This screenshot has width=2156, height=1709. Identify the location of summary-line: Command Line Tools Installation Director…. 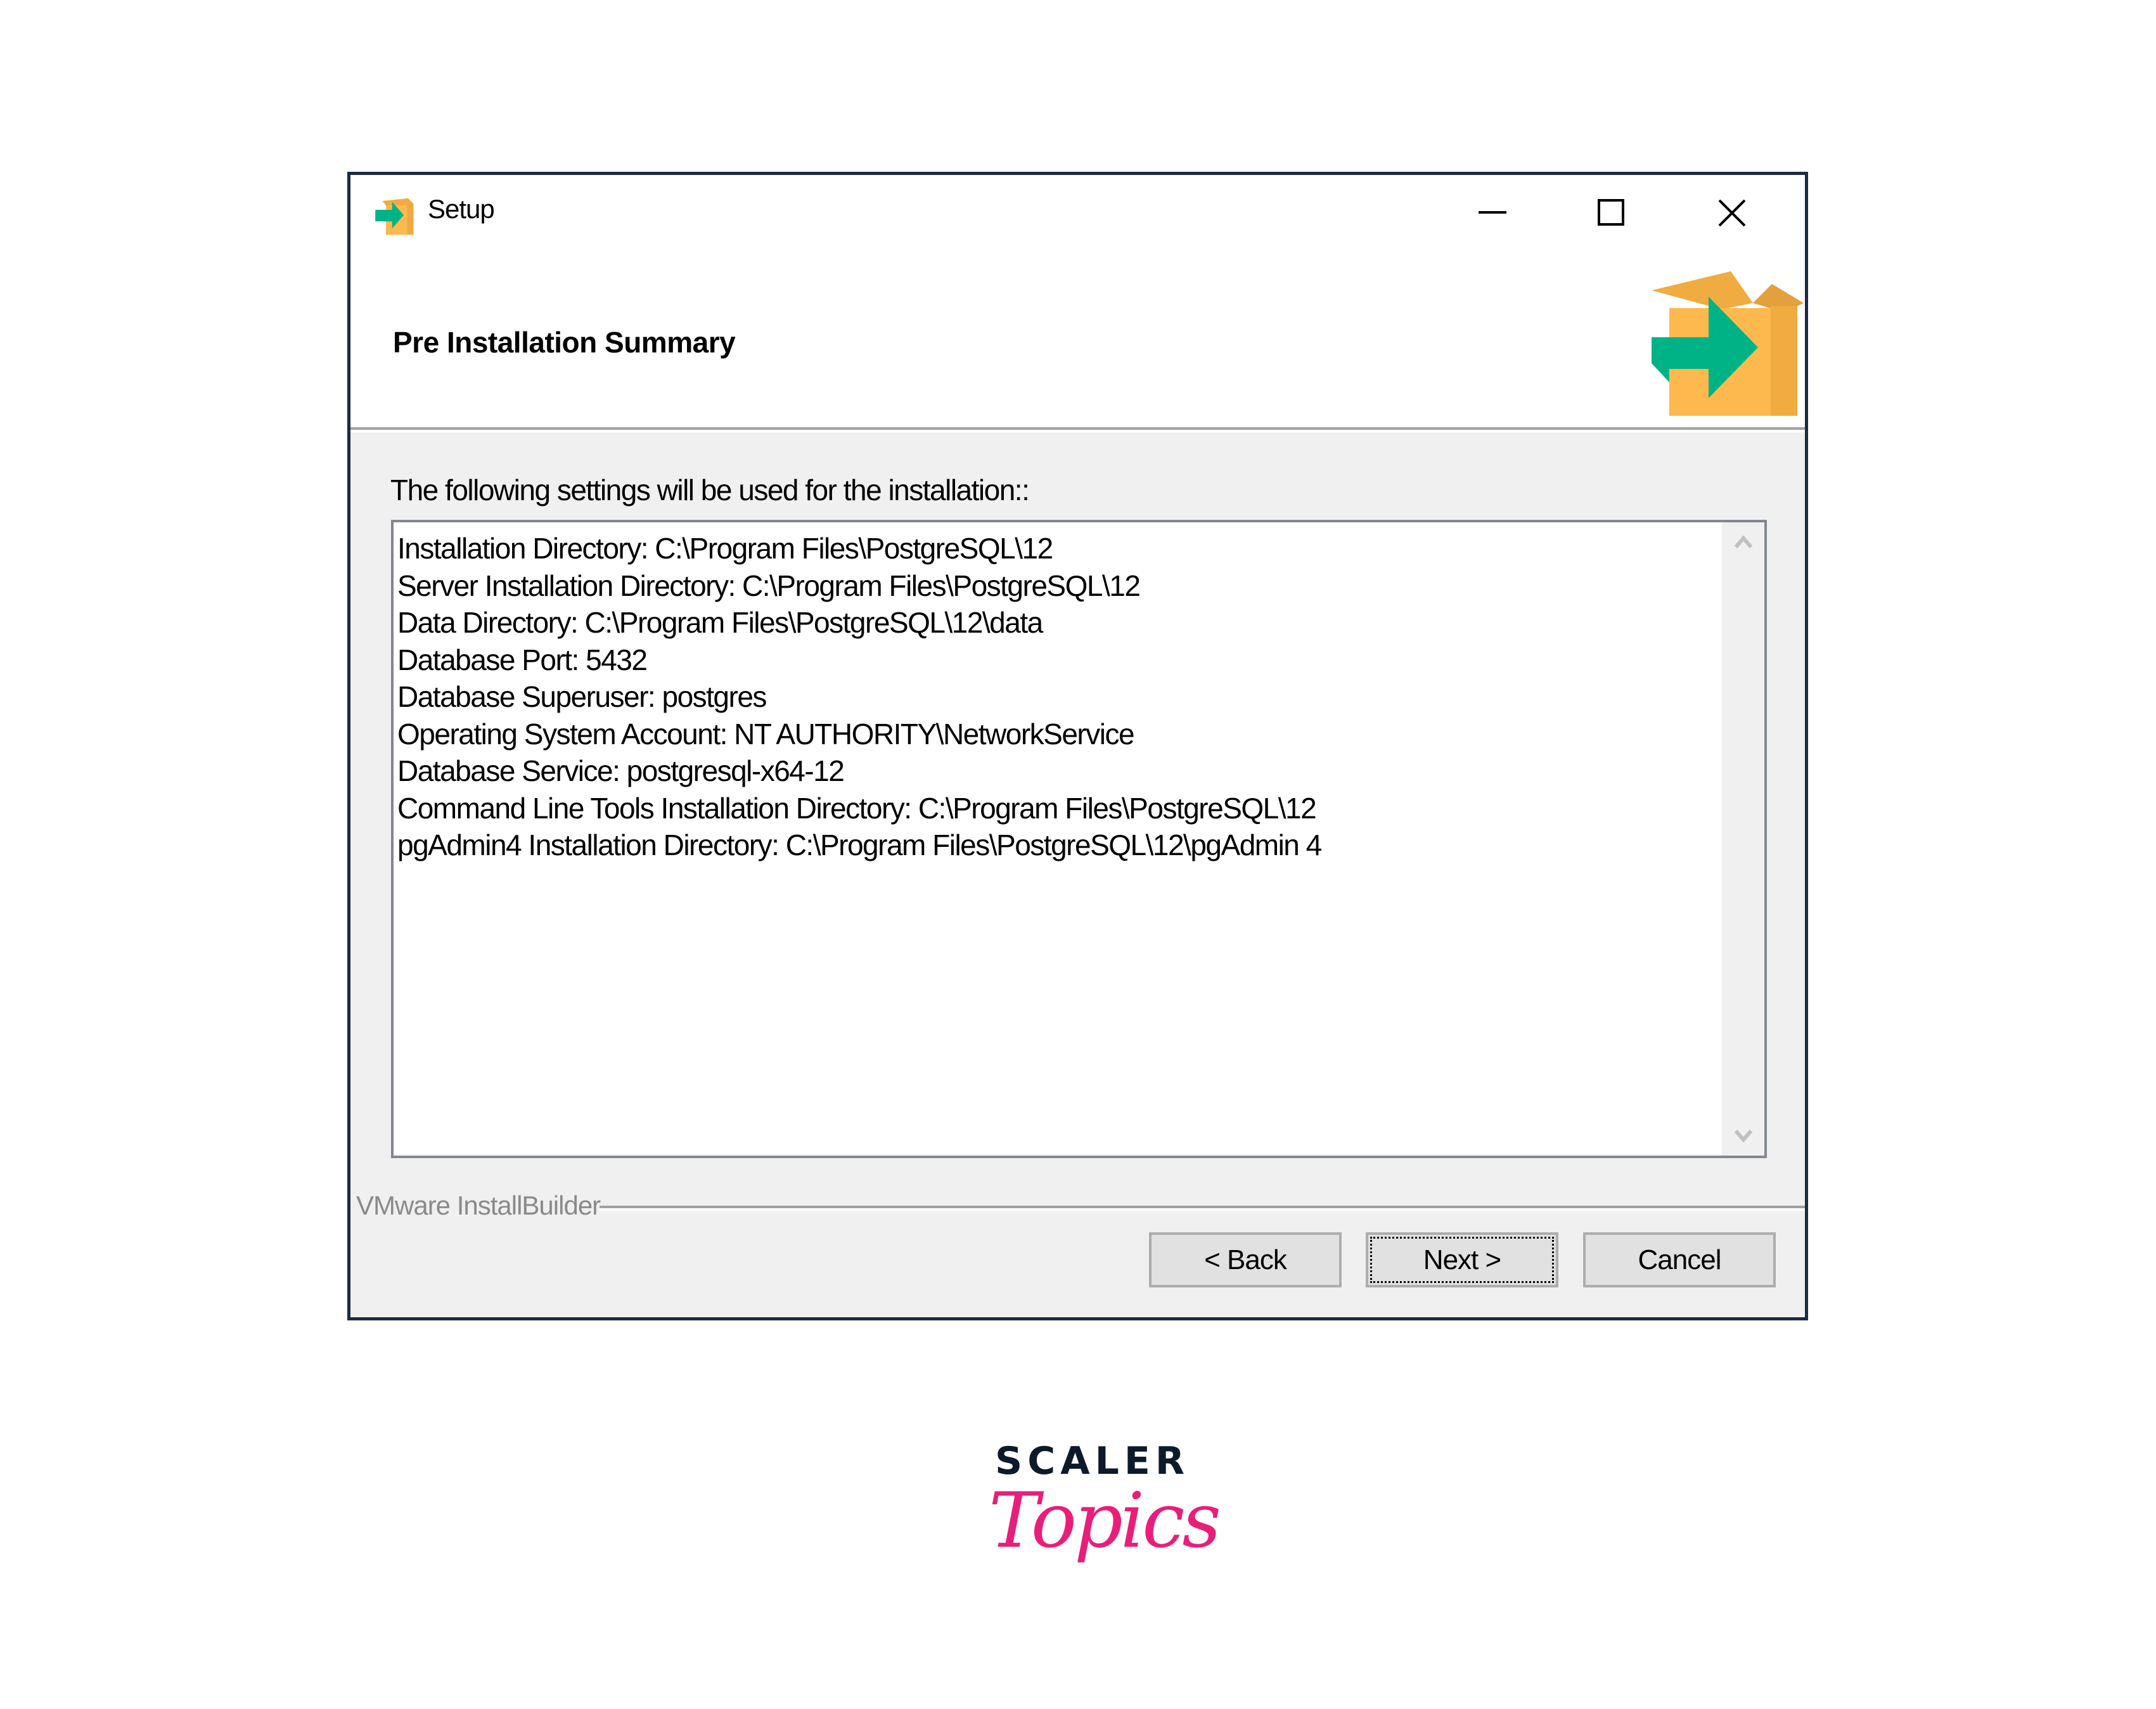
(857, 808).